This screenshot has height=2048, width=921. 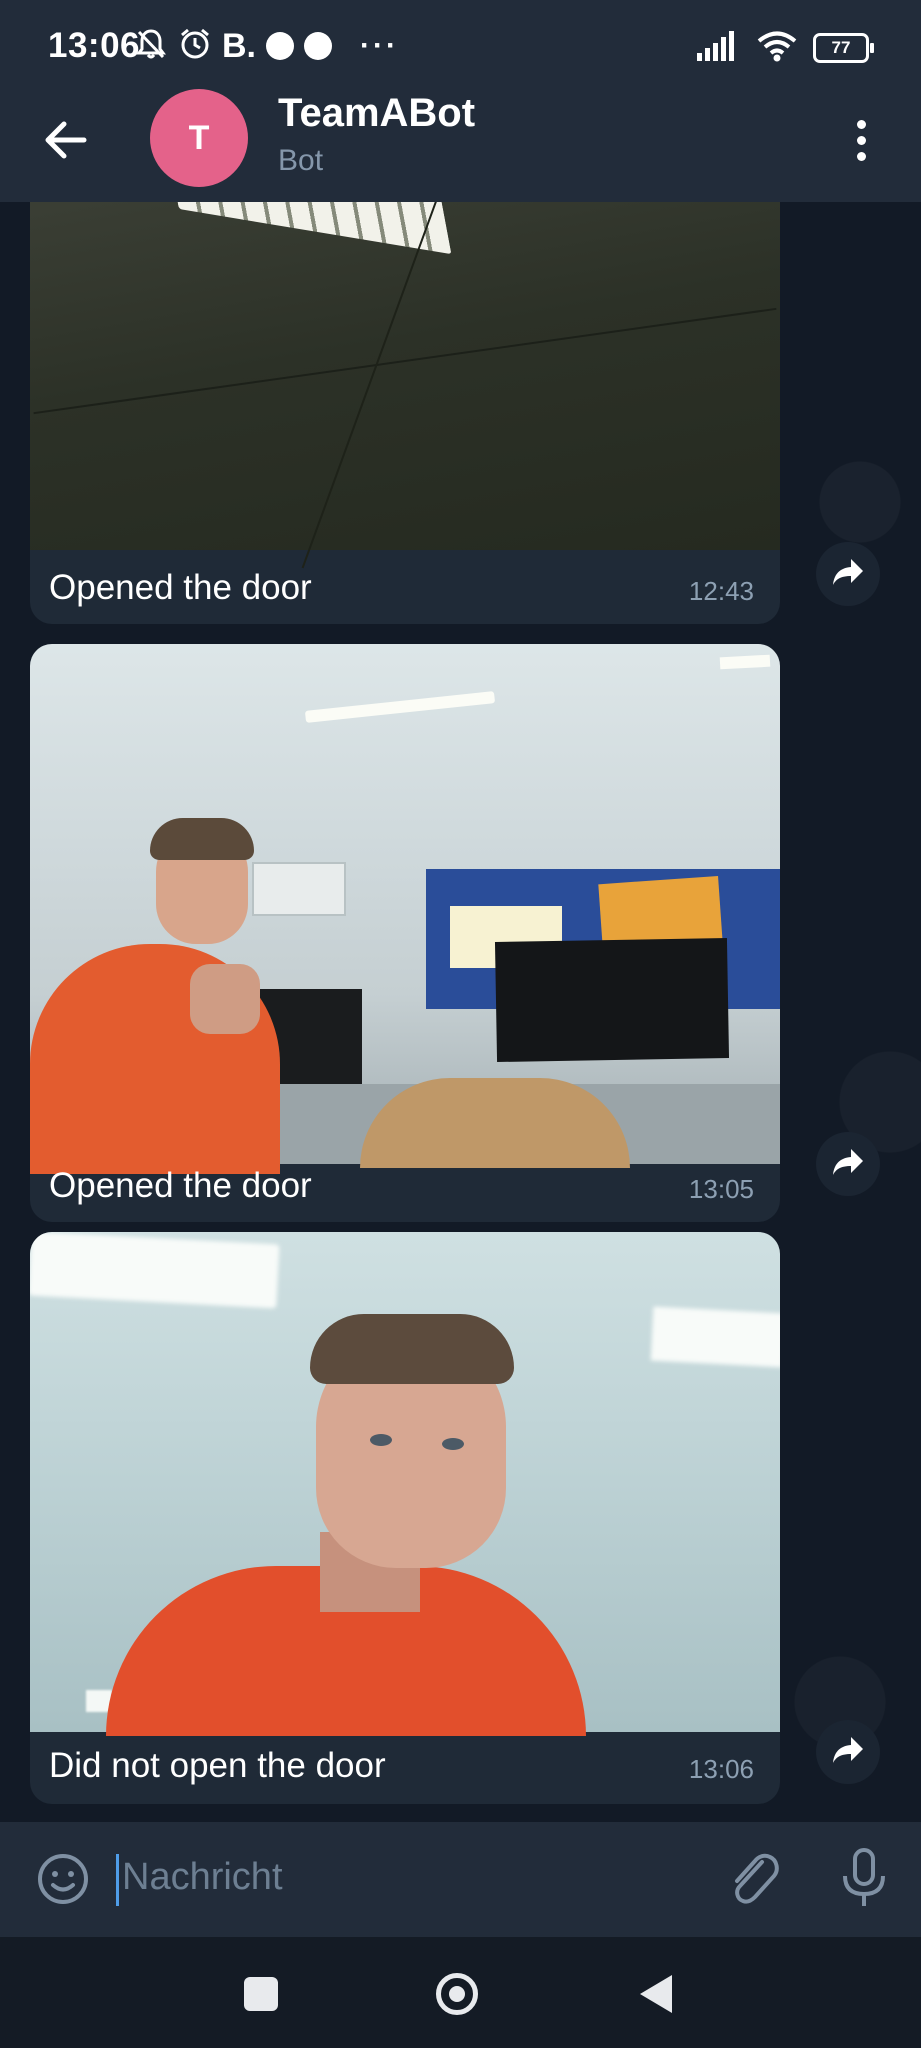 I want to click on status-carrier: B., so click(x=239, y=45).